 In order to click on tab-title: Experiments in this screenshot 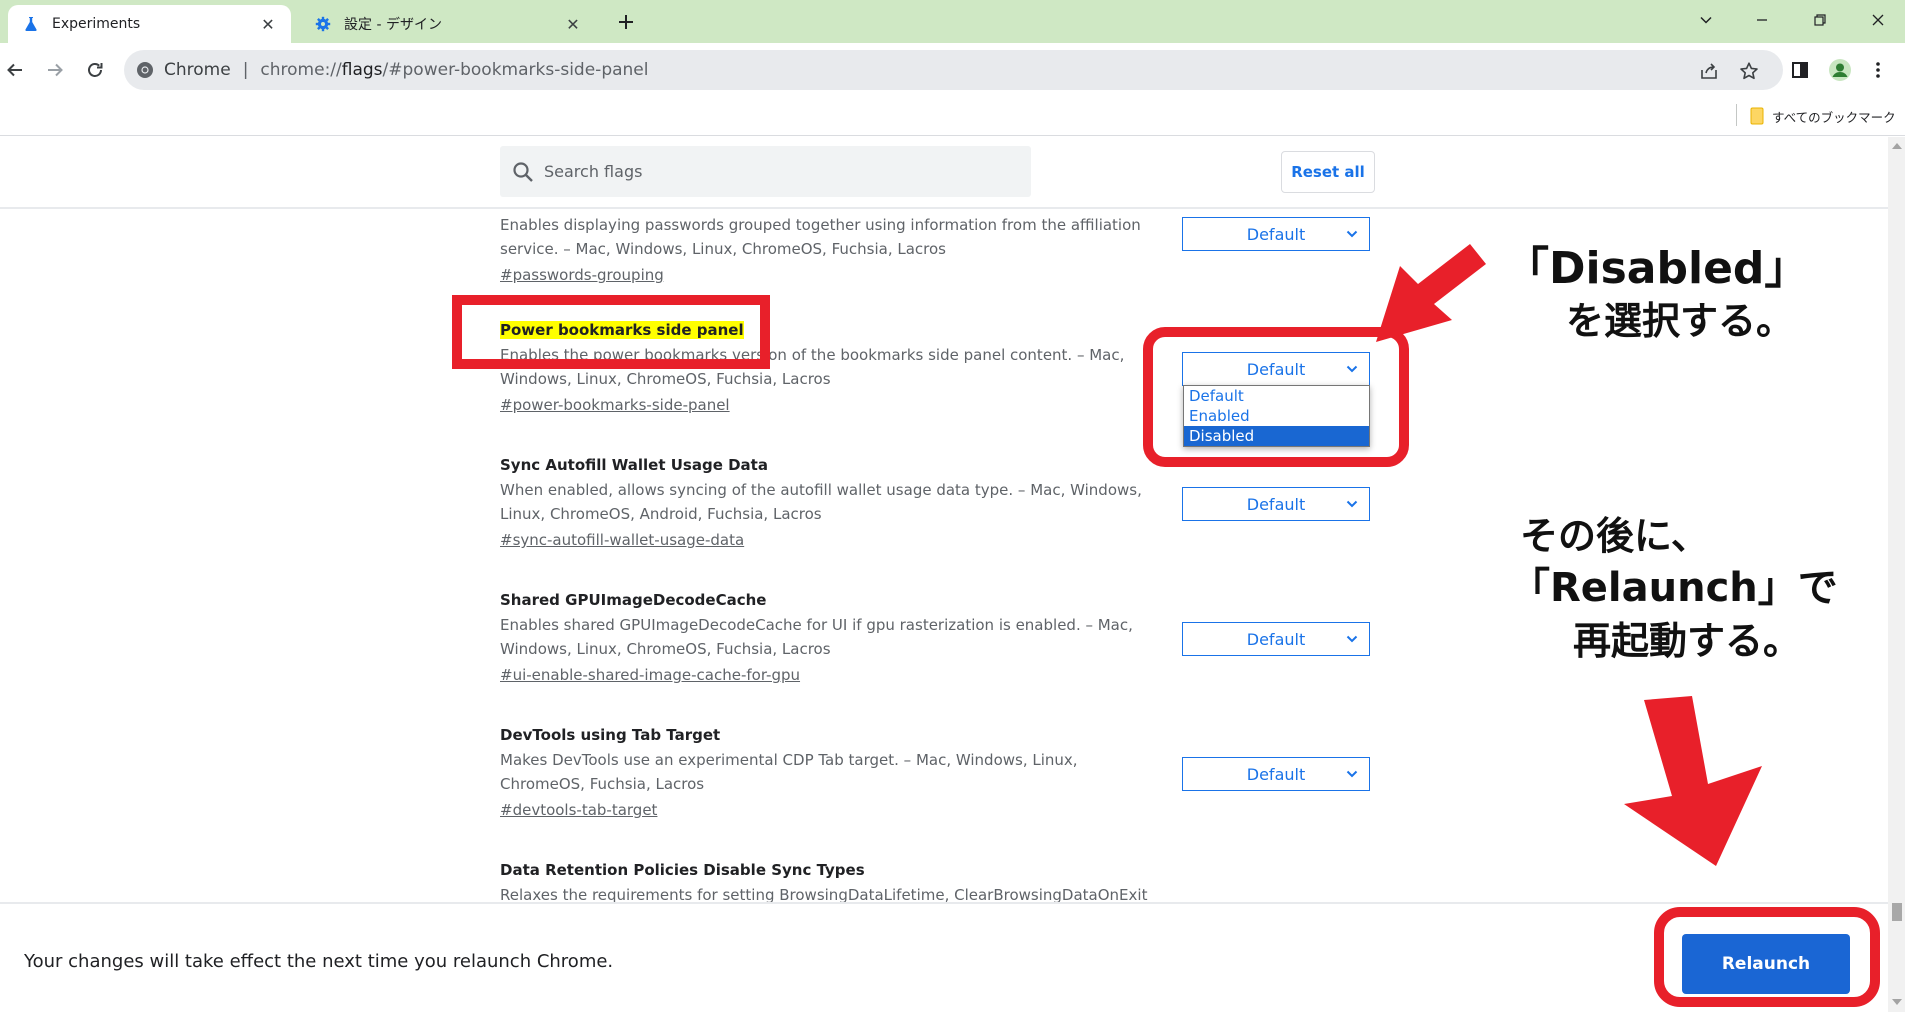, I will do `click(96, 24)`.